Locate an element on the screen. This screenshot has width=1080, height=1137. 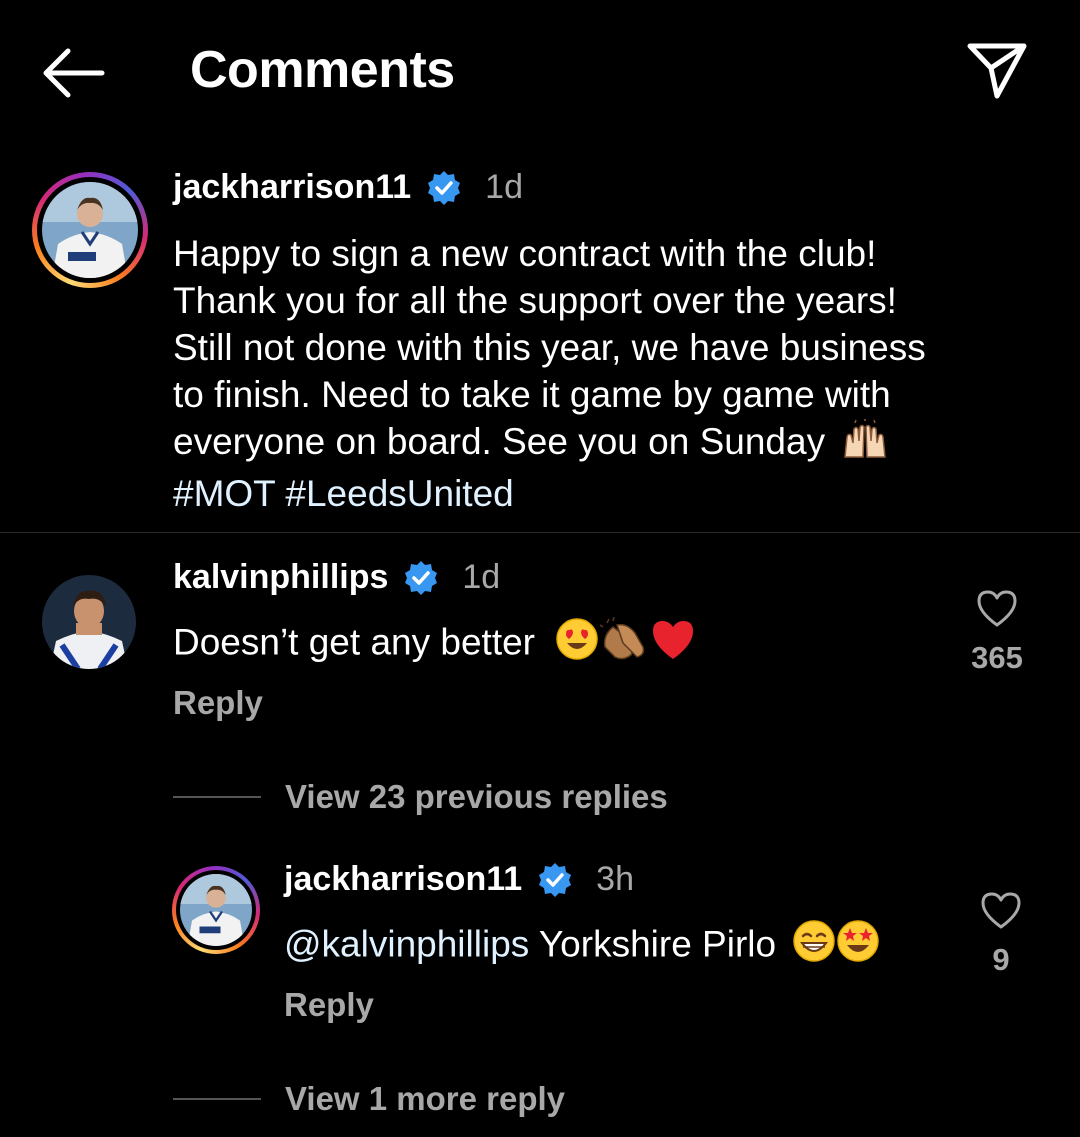
like-count: 365 is located at coordinates (997, 657).